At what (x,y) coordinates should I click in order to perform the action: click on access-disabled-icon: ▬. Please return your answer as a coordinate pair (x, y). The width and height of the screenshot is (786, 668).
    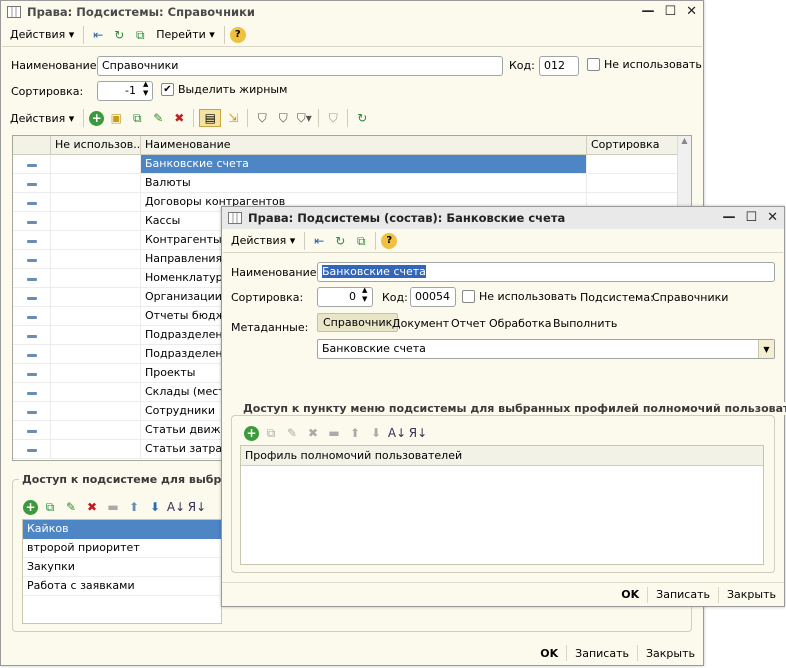
    Looking at the image, I should click on (113, 507).